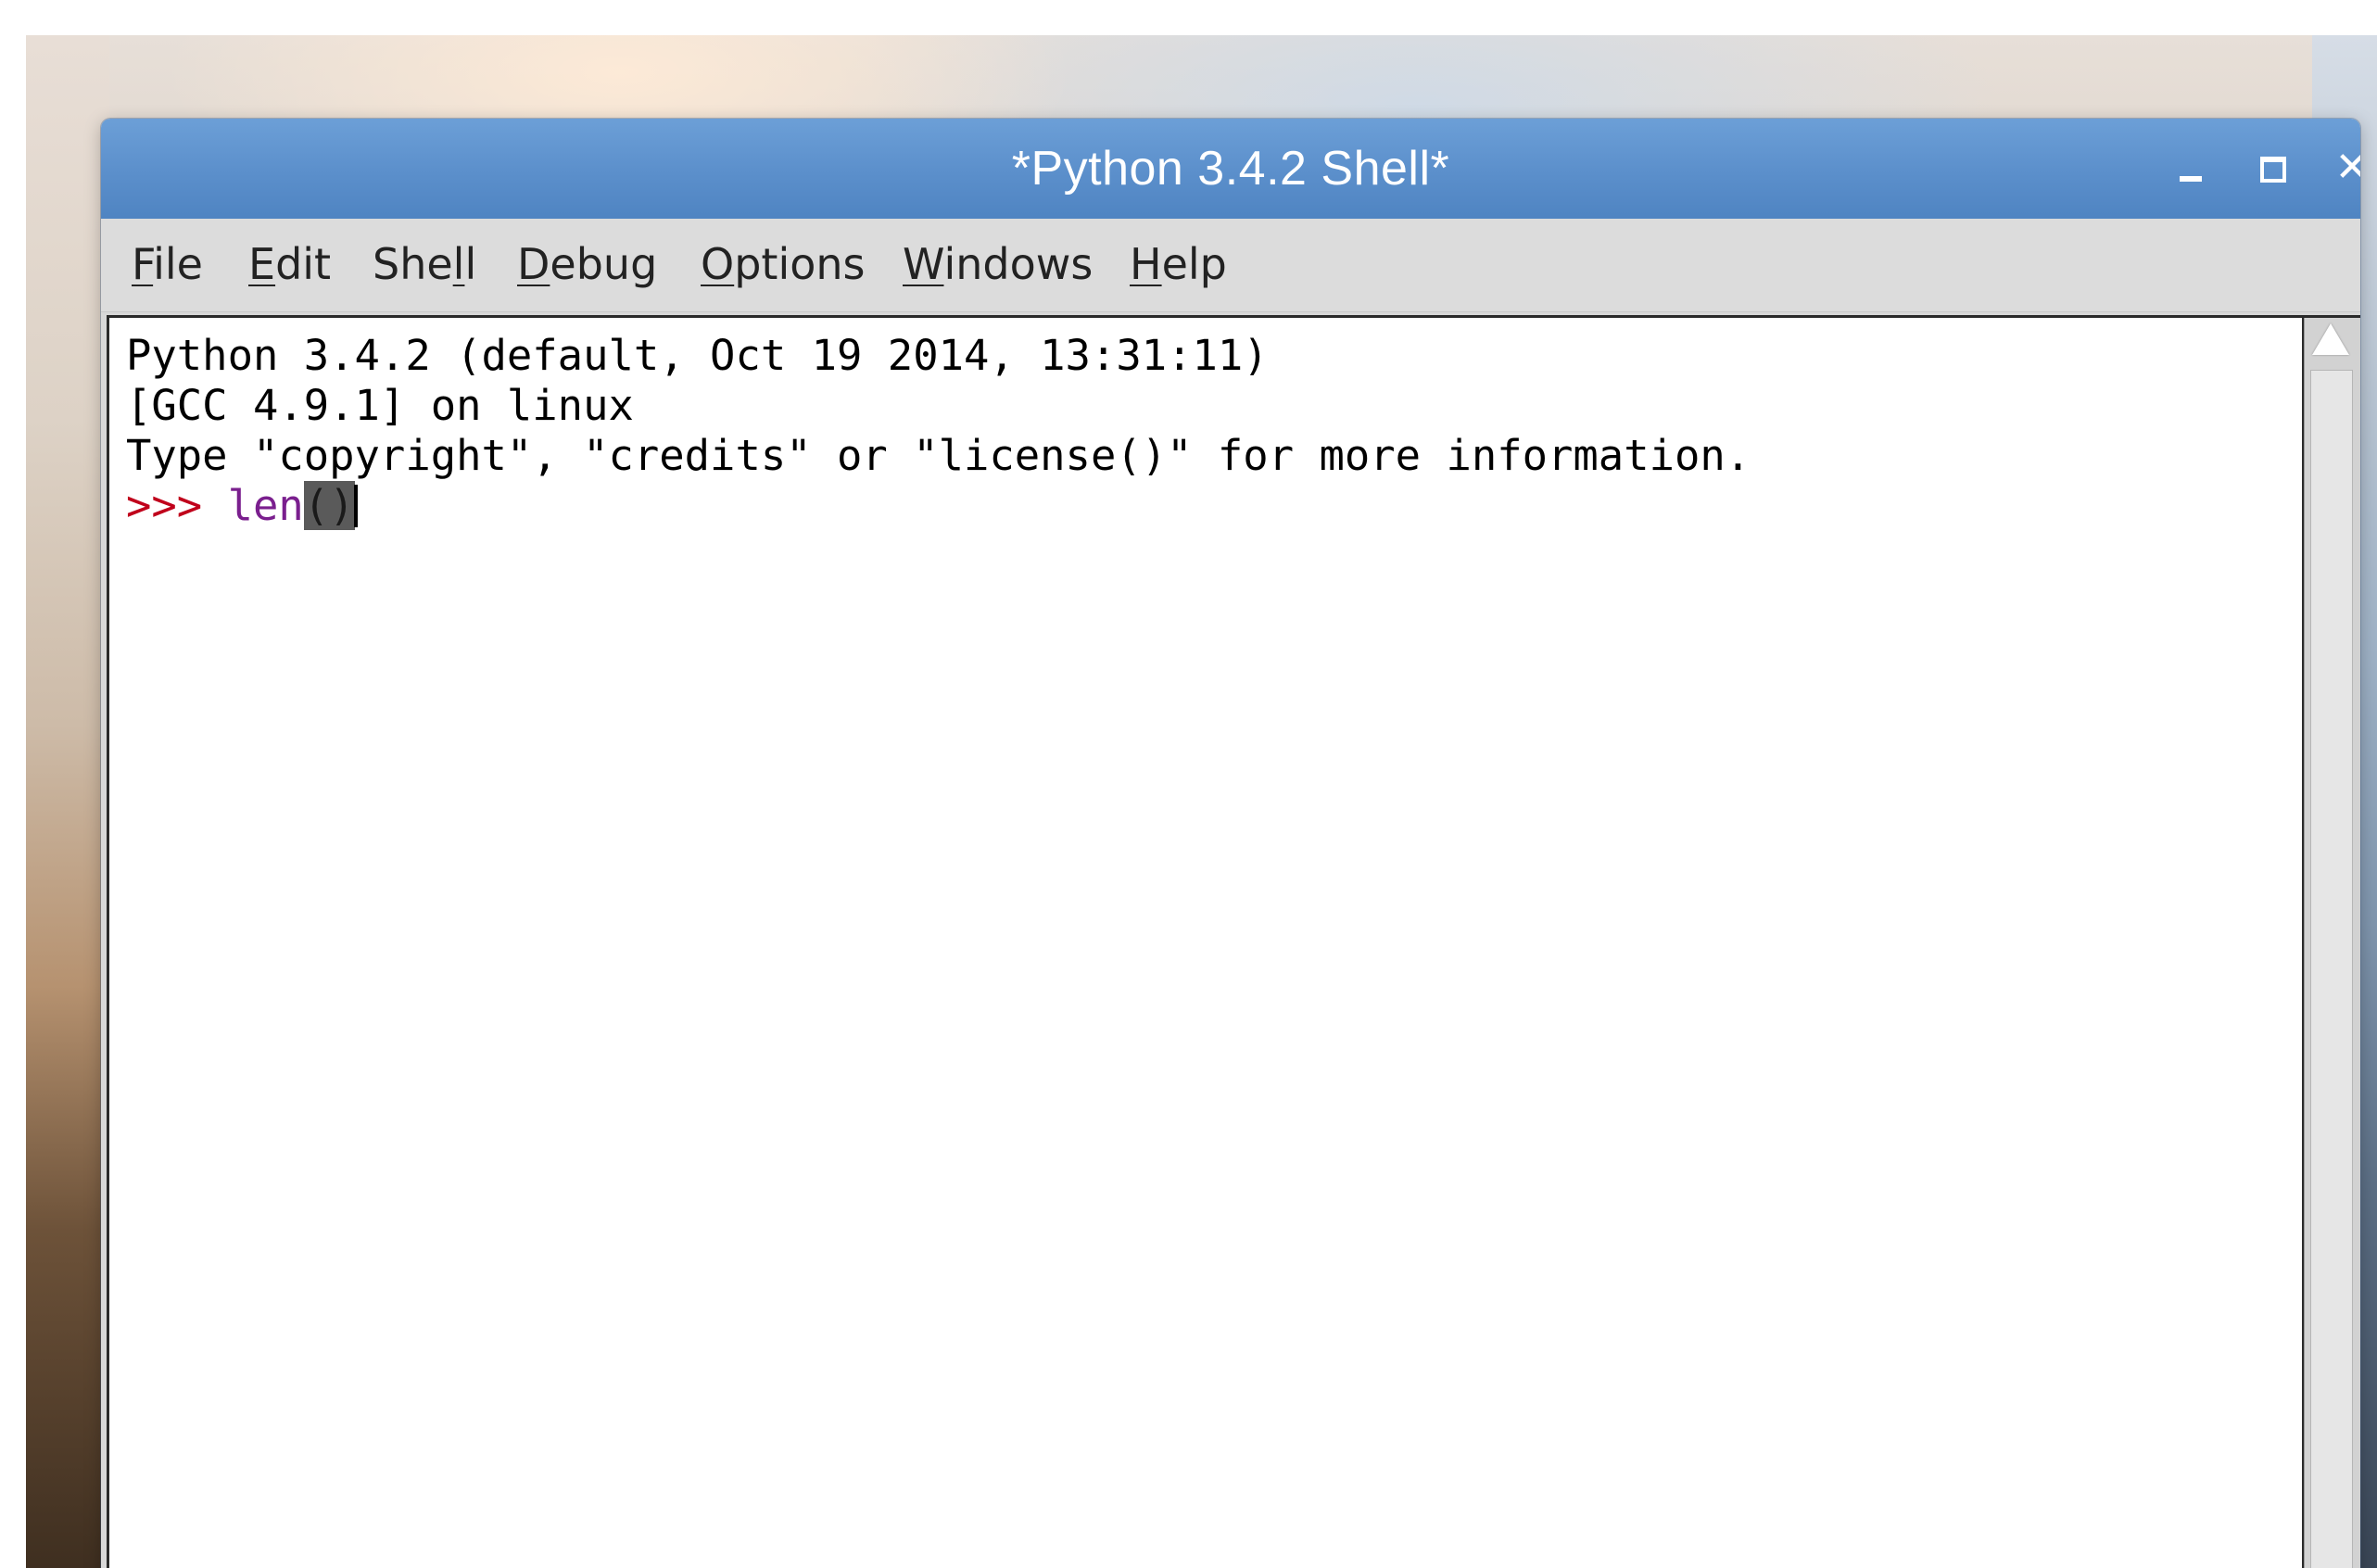 This screenshot has width=2377, height=1568. What do you see at coordinates (177, 505) in the screenshot?
I see `shell-prompt: >>>` at bounding box center [177, 505].